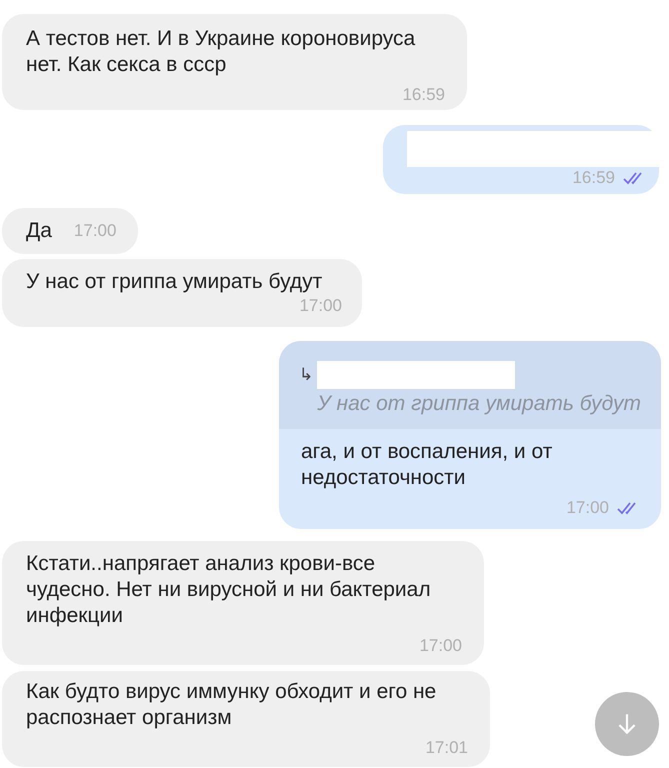 The image size is (669, 768). I want to click on quoted-text: У нас от гриппа умирать будут, so click(478, 404).